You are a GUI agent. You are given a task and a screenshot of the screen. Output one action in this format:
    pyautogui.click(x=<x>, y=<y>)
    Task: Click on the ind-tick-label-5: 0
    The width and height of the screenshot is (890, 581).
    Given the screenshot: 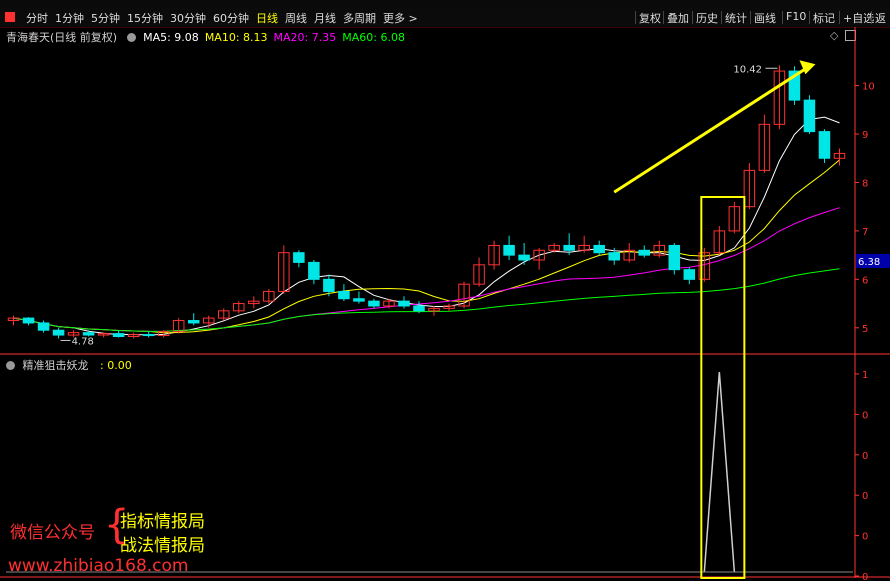 What is the action you would take?
    pyautogui.click(x=865, y=576)
    